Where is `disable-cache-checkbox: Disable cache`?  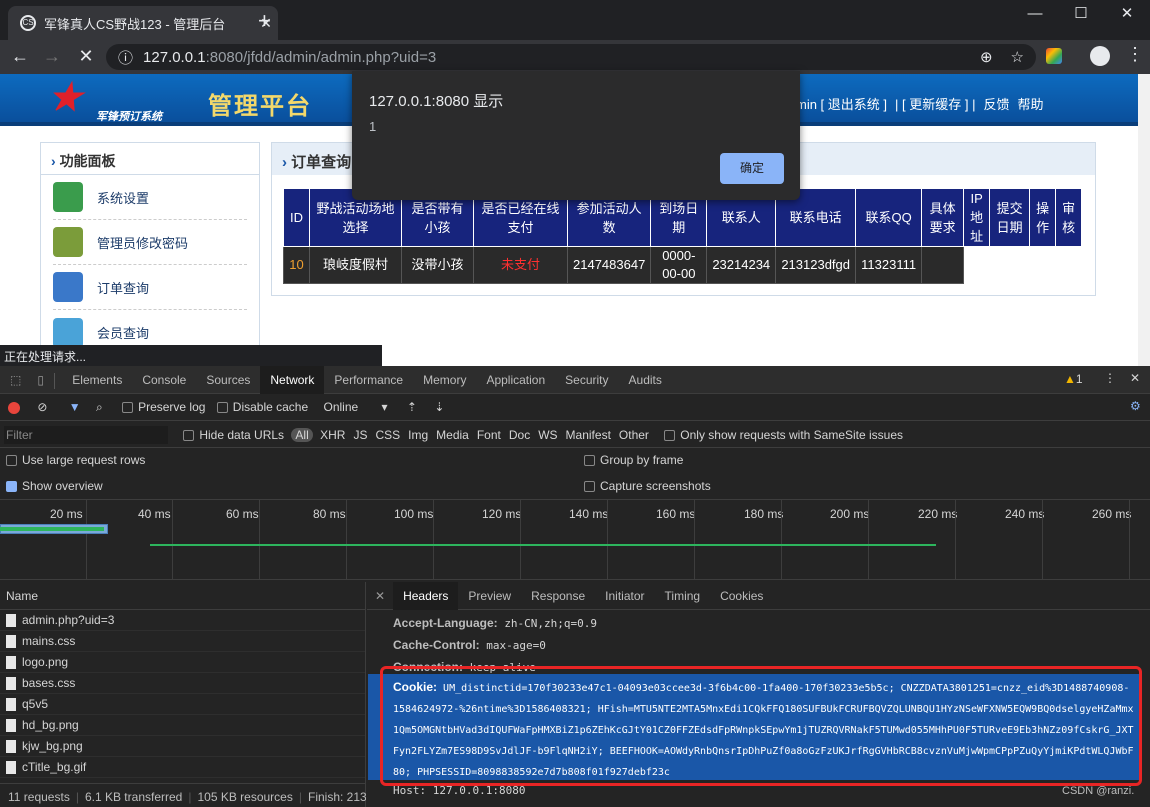
disable-cache-checkbox: Disable cache is located at coordinates (262, 407).